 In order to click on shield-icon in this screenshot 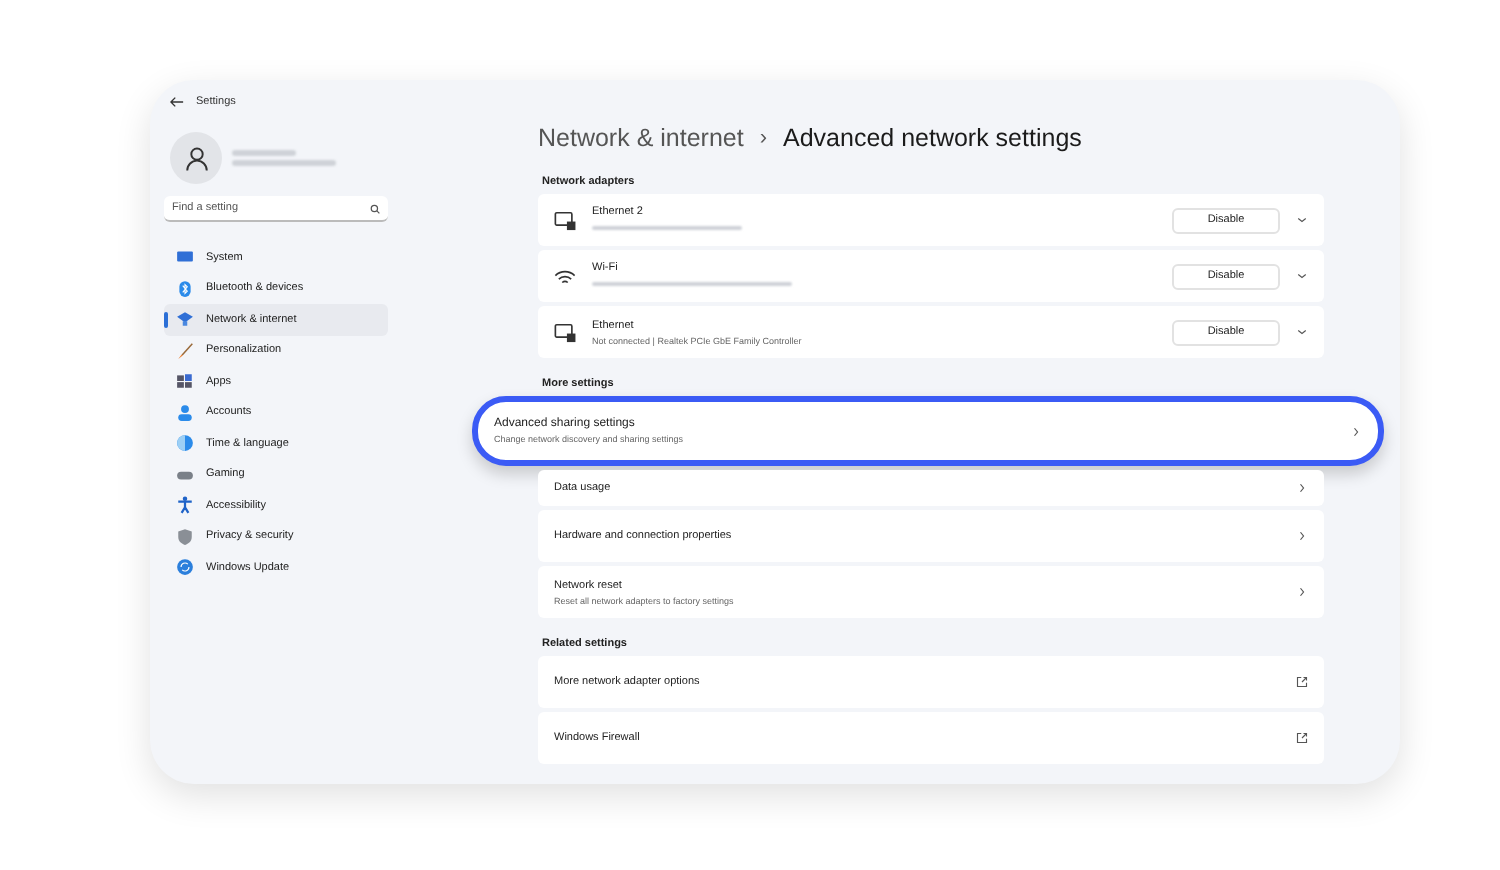, I will do `click(185, 536)`.